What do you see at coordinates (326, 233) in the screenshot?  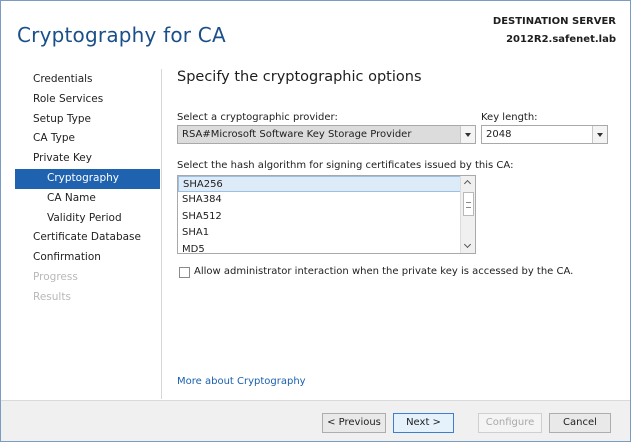 I see `hash-option-sha1: SHA1` at bounding box center [326, 233].